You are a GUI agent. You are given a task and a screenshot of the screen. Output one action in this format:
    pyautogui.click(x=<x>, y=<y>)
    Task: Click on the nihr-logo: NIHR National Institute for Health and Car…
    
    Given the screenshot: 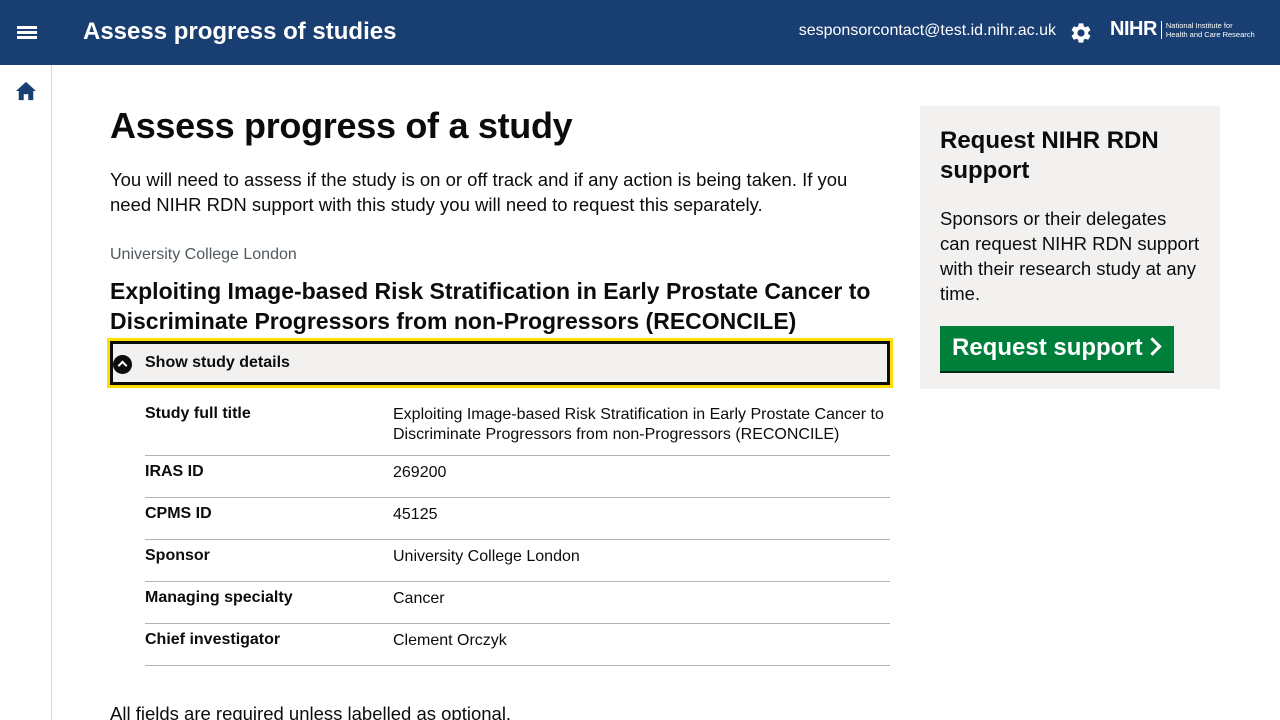 What is the action you would take?
    pyautogui.click(x=1182, y=31)
    